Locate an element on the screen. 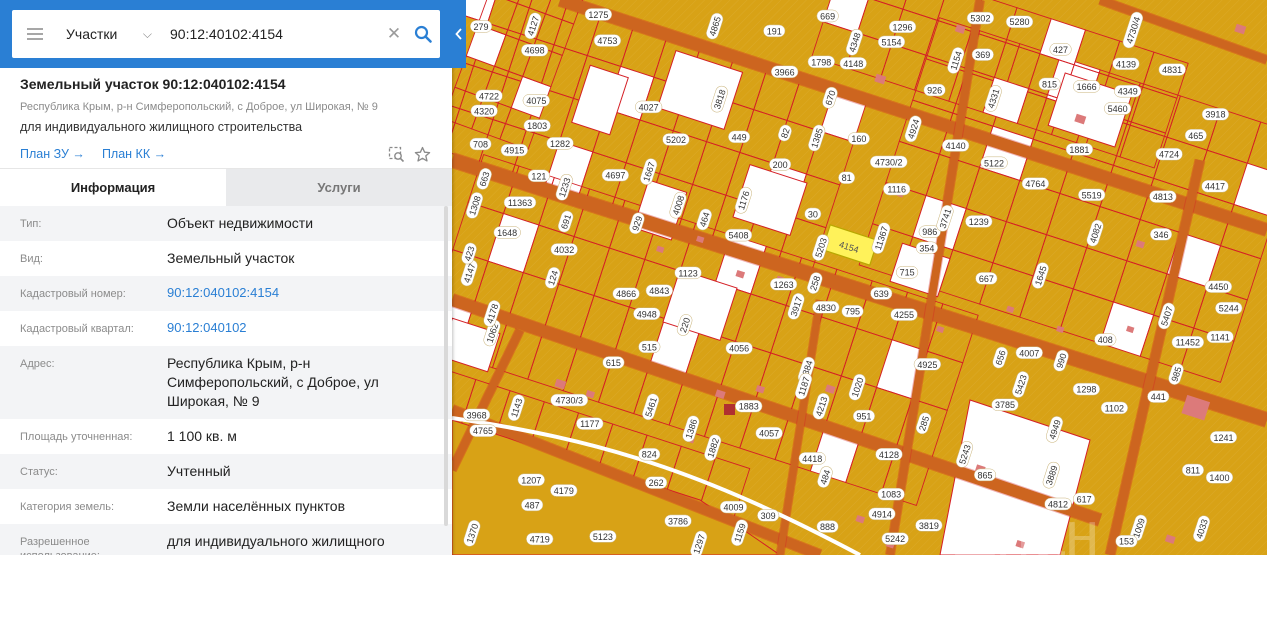  parcel-label: 1883 is located at coordinates (749, 406).